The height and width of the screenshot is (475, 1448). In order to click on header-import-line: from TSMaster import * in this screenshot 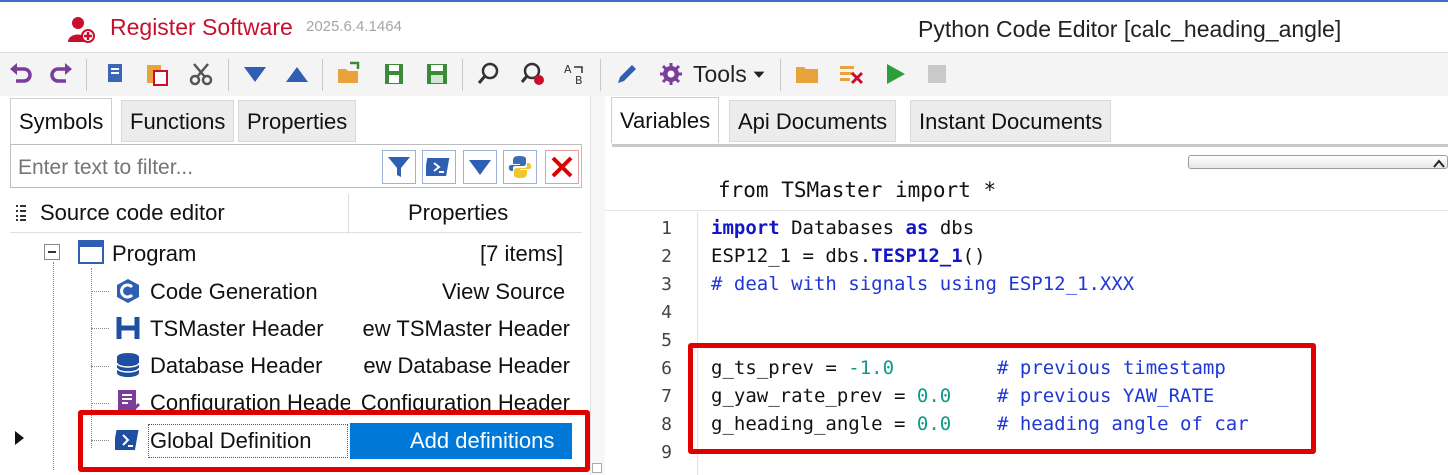, I will do `click(857, 190)`.